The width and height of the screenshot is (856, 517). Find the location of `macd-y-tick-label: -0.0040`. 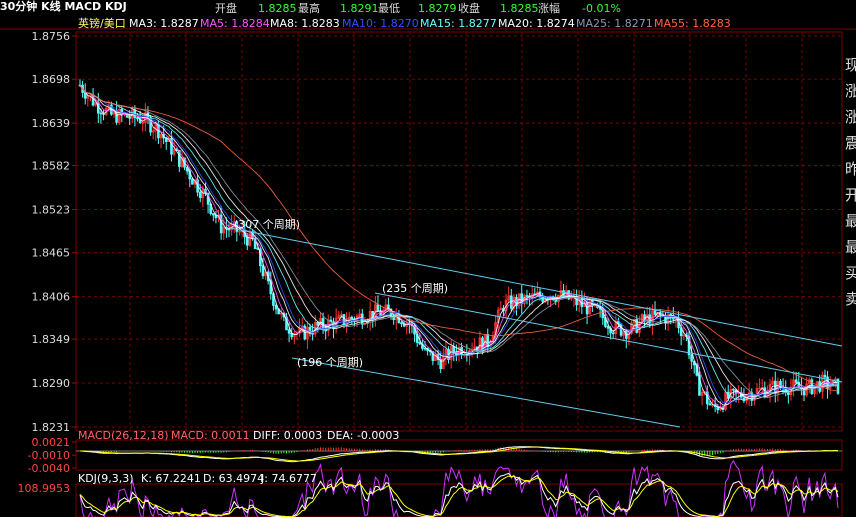

macd-y-tick-label: -0.0040 is located at coordinates (49, 468).